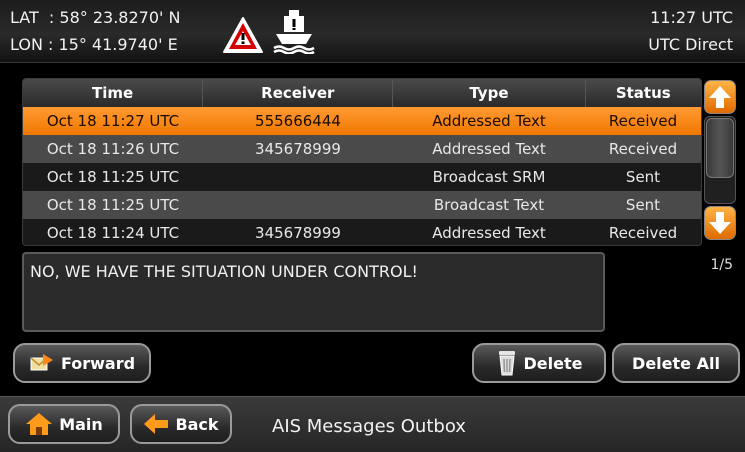 The width and height of the screenshot is (745, 452). I want to click on home-icon, so click(39, 424).